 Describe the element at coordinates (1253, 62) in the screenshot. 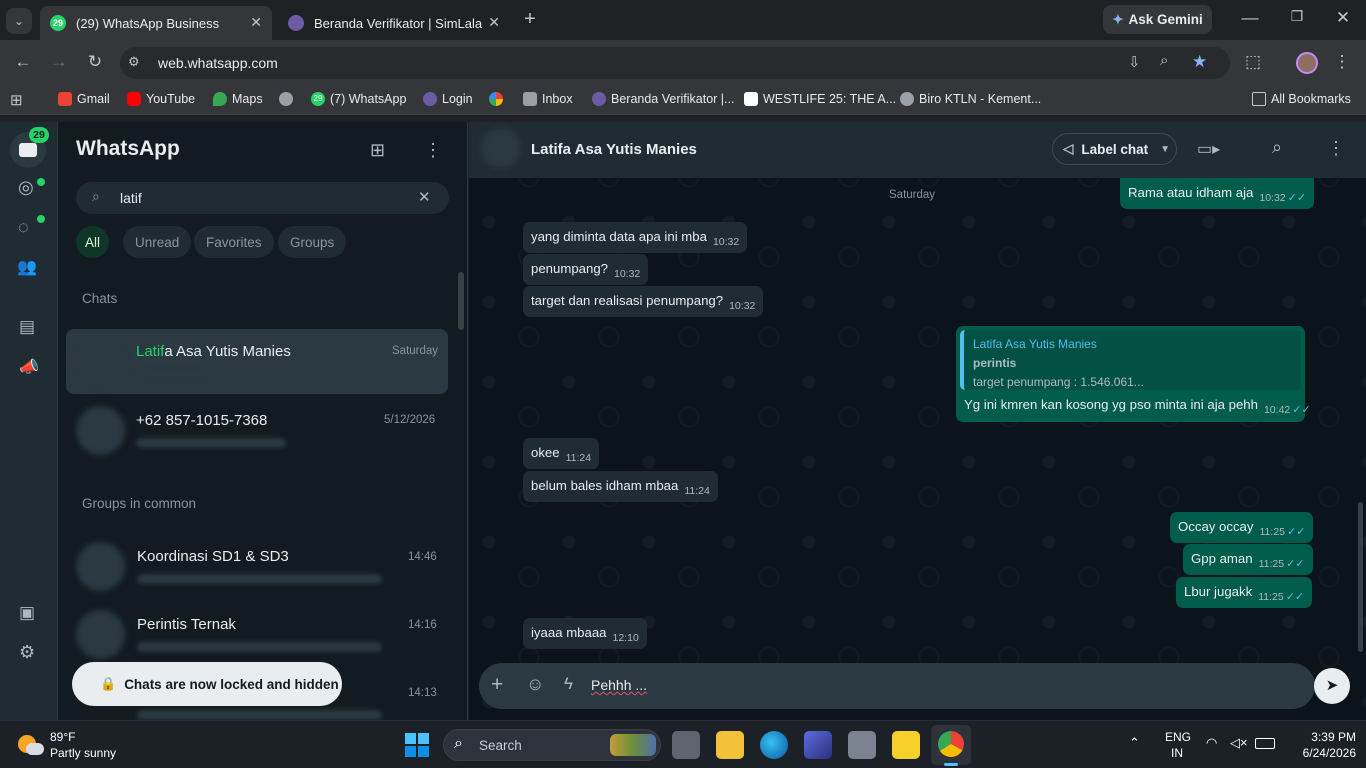

I see `extensions-icon: ⬚` at that location.